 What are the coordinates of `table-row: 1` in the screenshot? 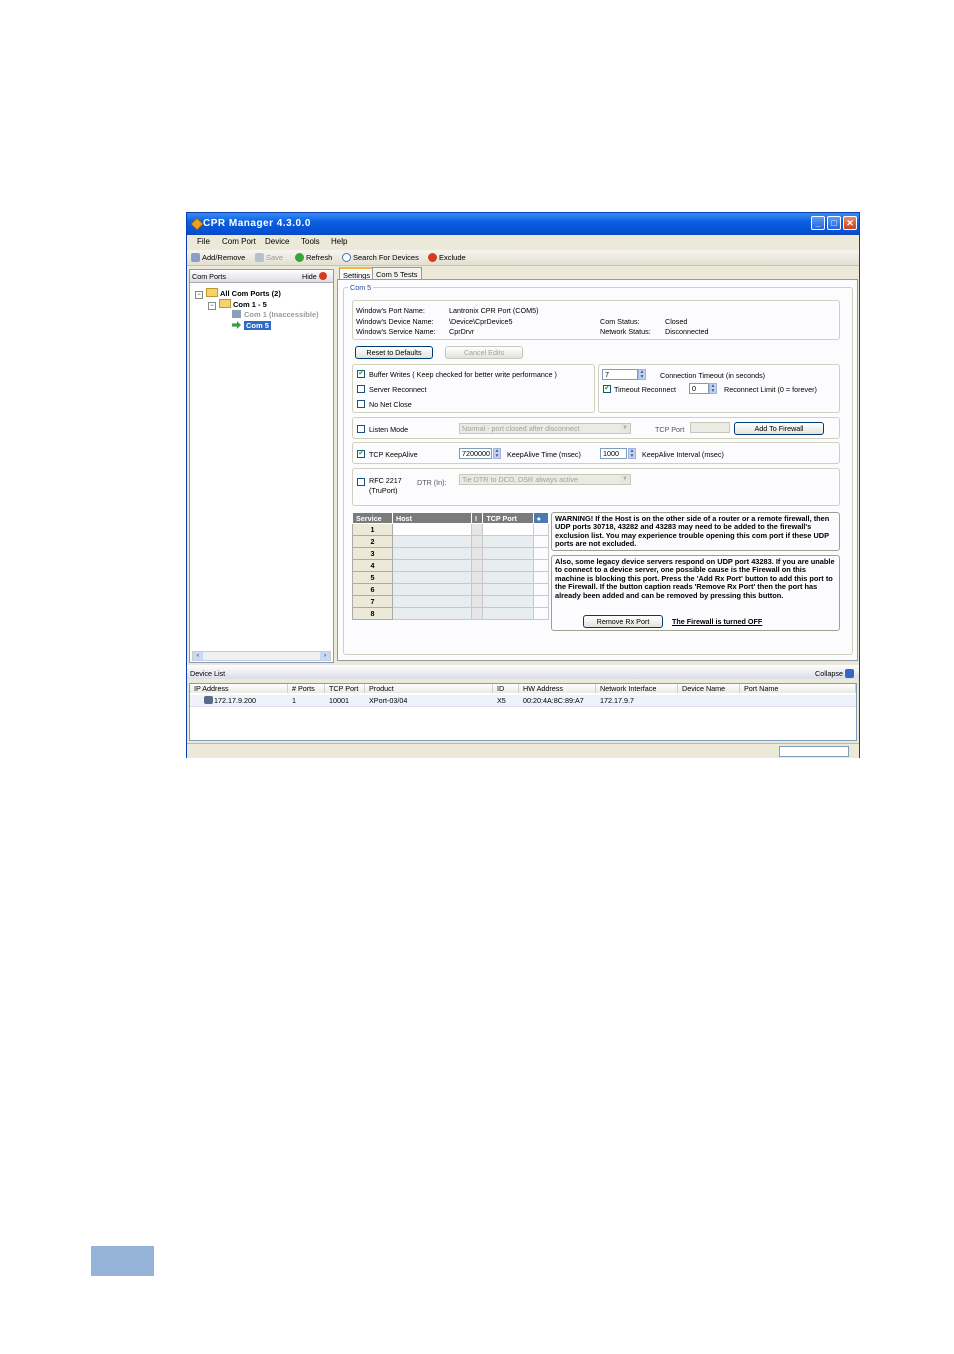 It's located at (450, 529).